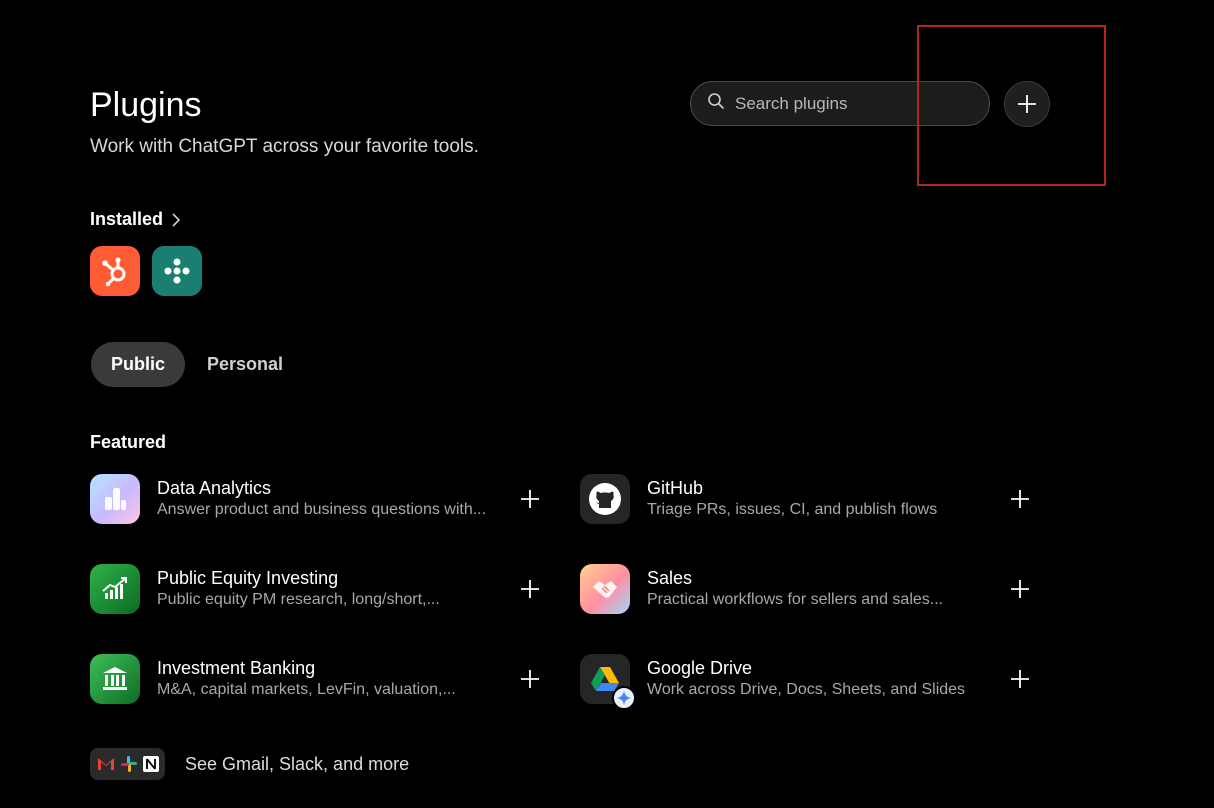 The width and height of the screenshot is (1214, 808). Describe the element at coordinates (115, 679) in the screenshot. I see `bank-icon` at that location.